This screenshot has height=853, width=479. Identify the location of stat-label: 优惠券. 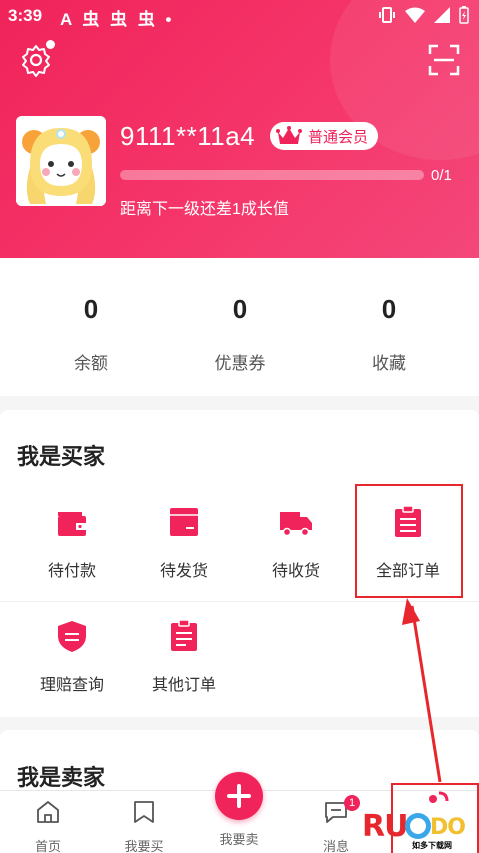
(240, 363).